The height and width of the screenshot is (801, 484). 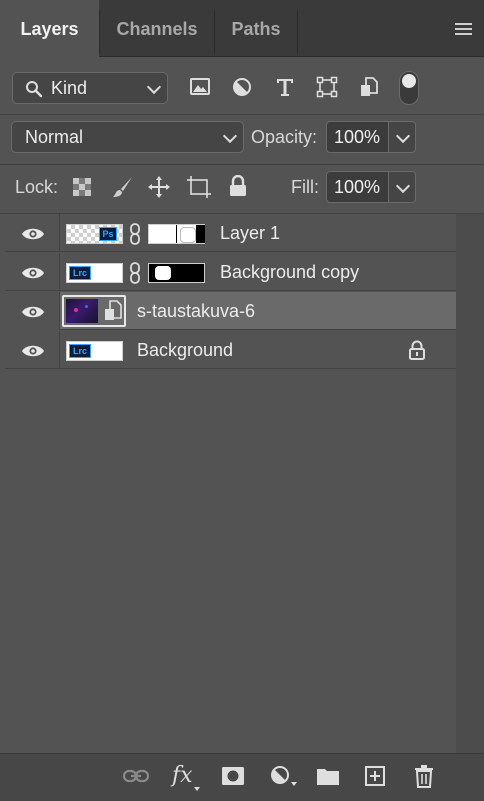 I want to click on layer-thumbnail-frame, so click(x=94, y=311).